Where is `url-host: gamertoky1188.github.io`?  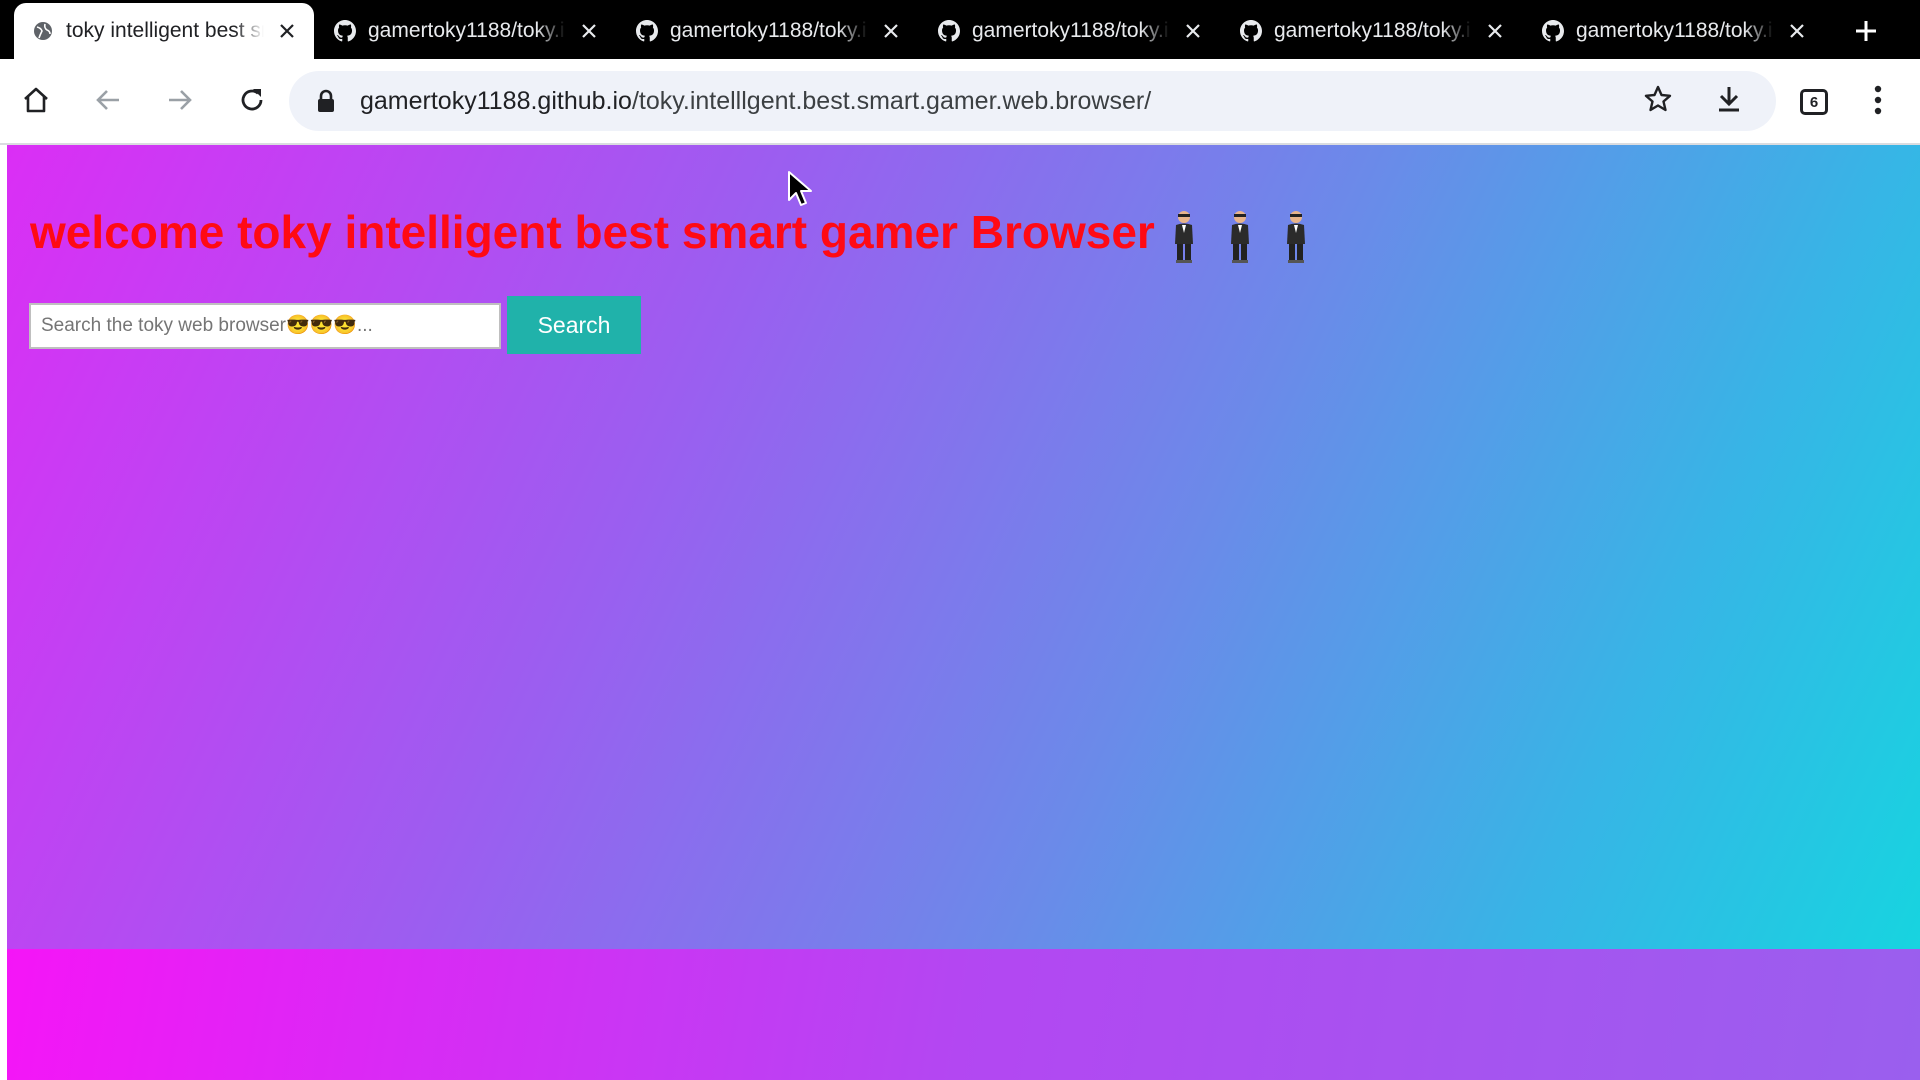
url-host: gamertoky1188.github.io is located at coordinates (496, 101).